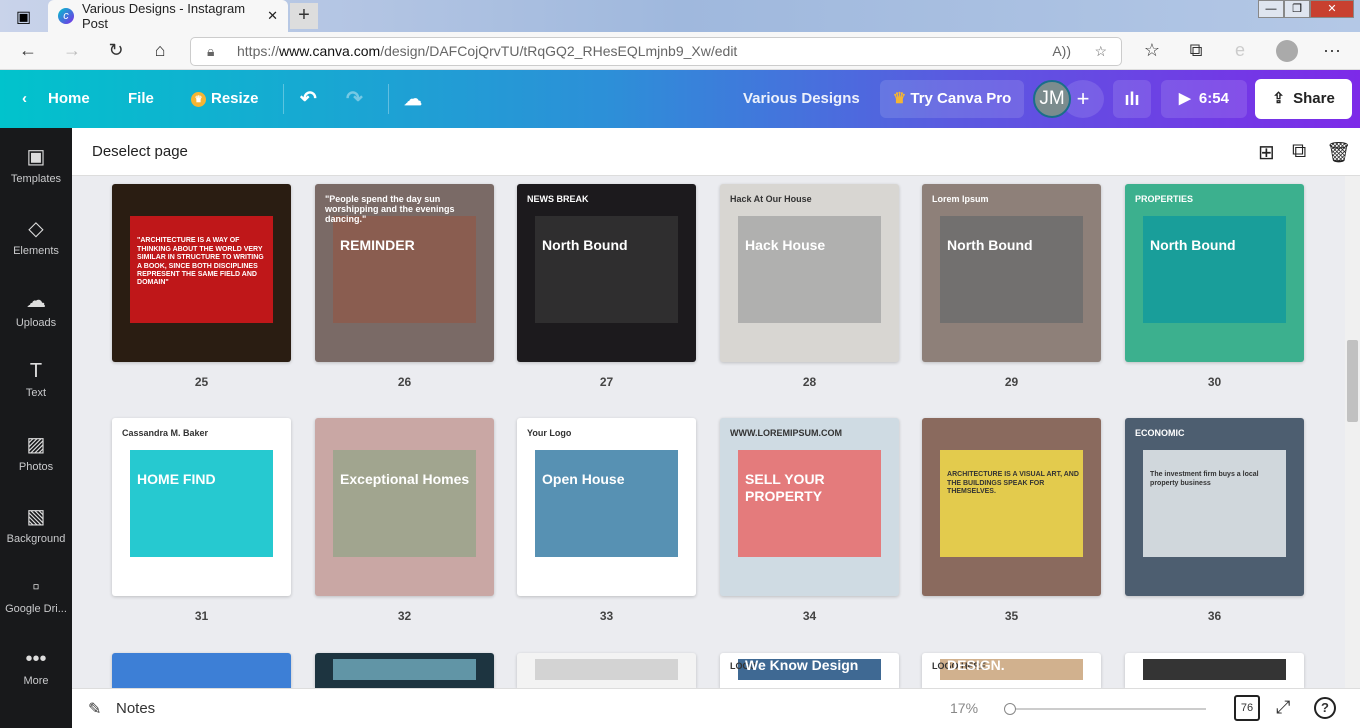  I want to click on page-thumbnail: Exceptional Homes, so click(404, 507).